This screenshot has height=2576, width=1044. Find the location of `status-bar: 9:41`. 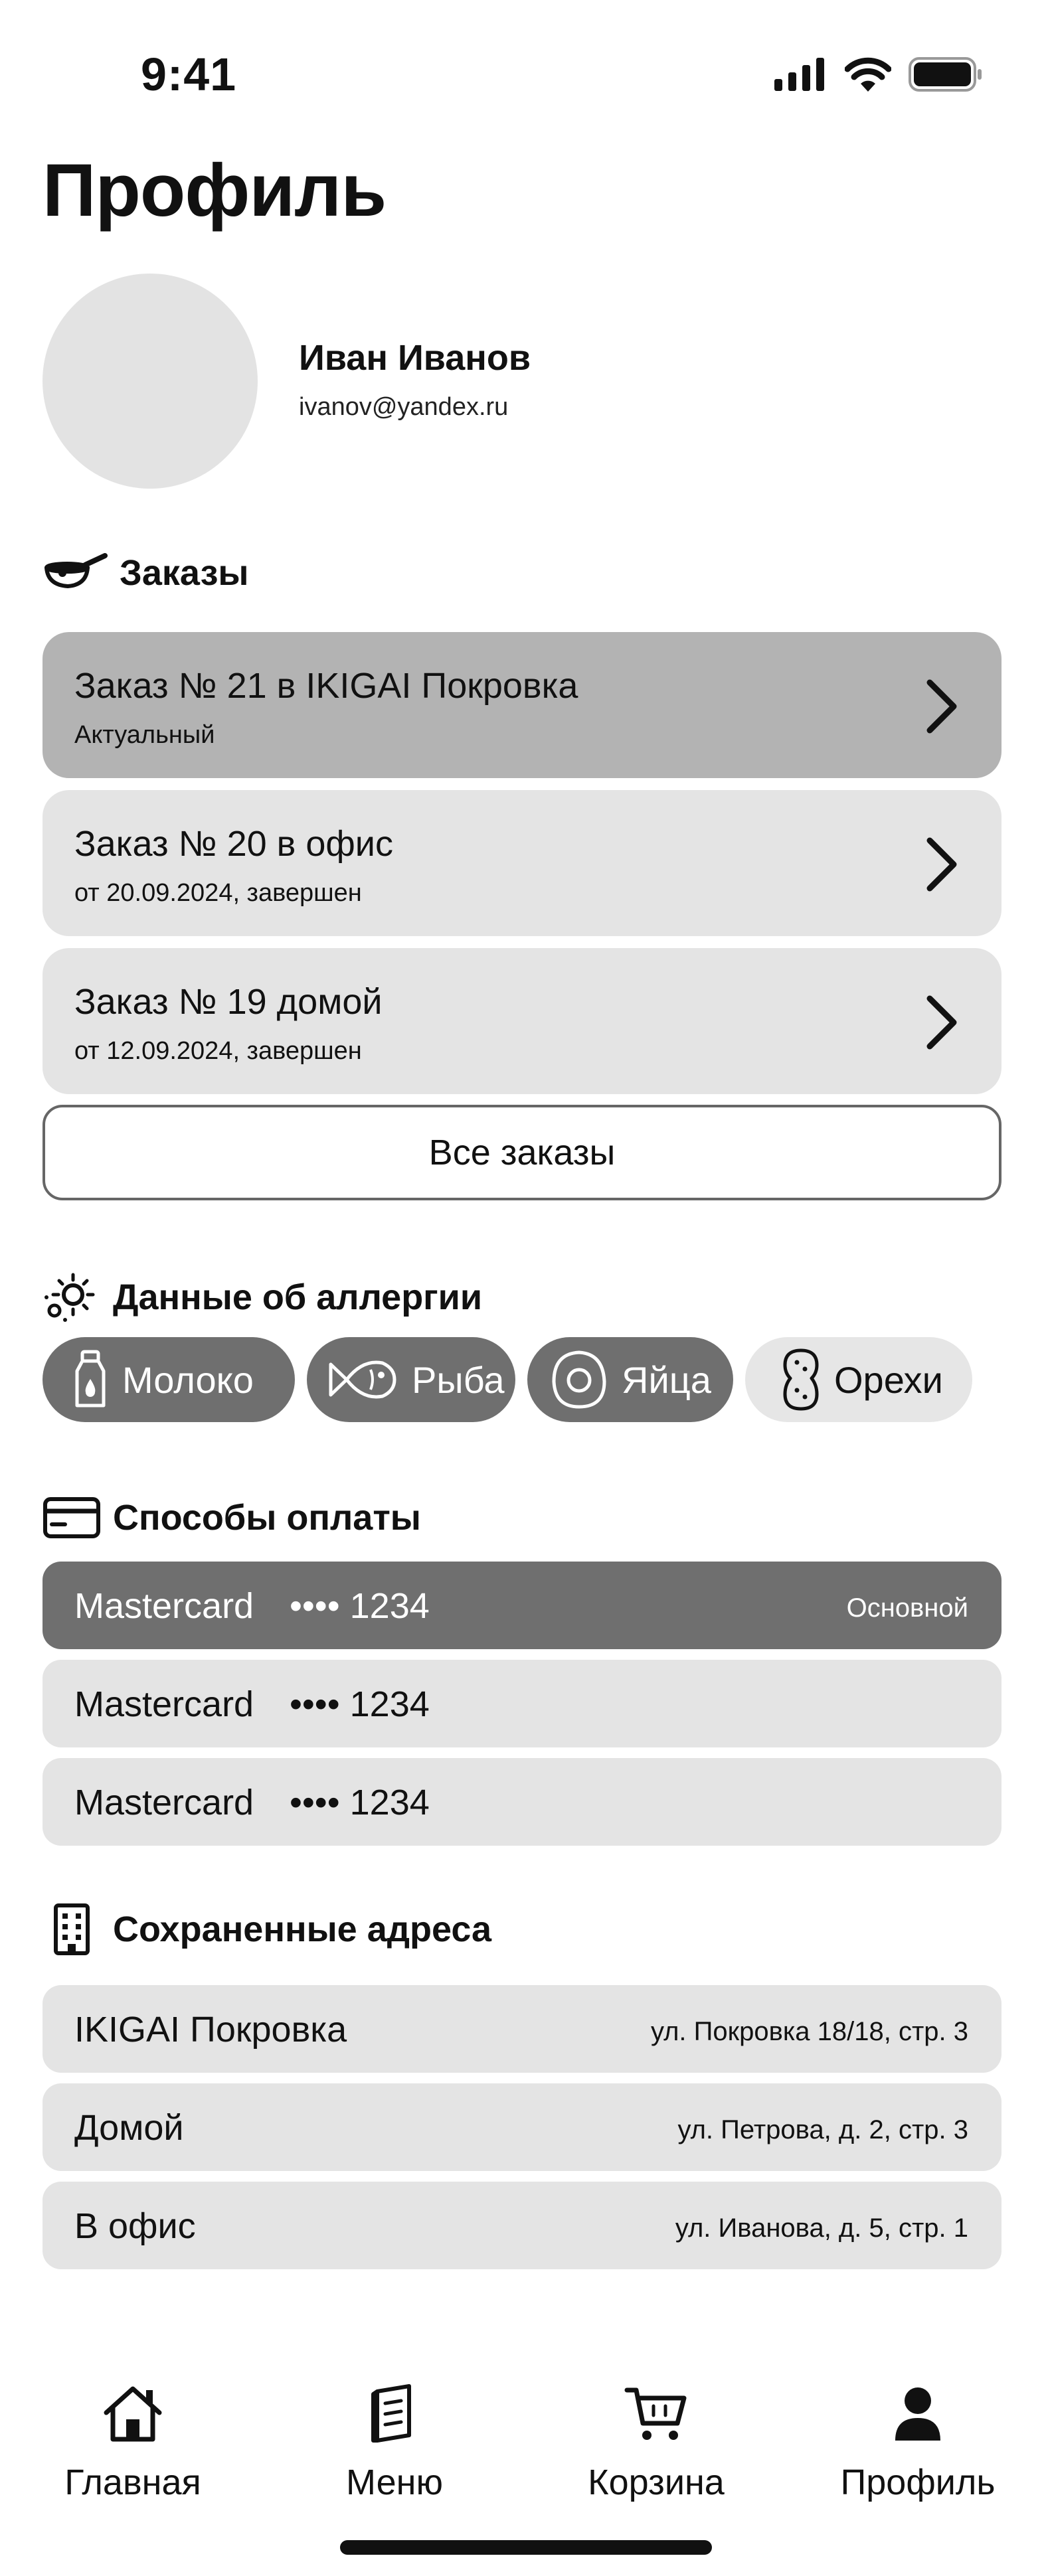

status-bar: 9:41 is located at coordinates (522, 76).